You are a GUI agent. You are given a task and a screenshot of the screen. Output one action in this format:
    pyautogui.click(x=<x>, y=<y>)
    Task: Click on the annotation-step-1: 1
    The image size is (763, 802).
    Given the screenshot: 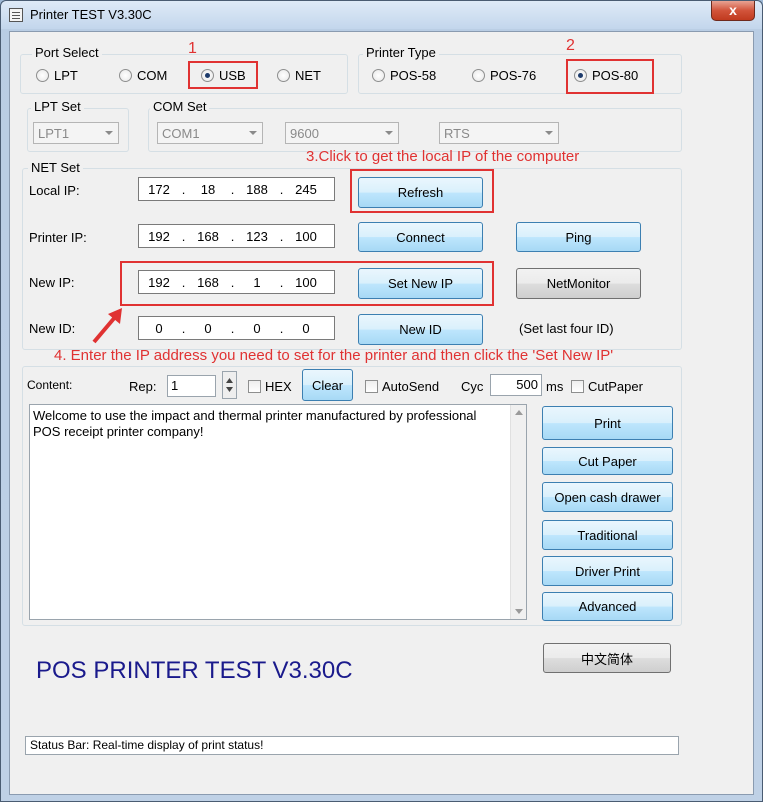 What is the action you would take?
    pyautogui.click(x=192, y=48)
    